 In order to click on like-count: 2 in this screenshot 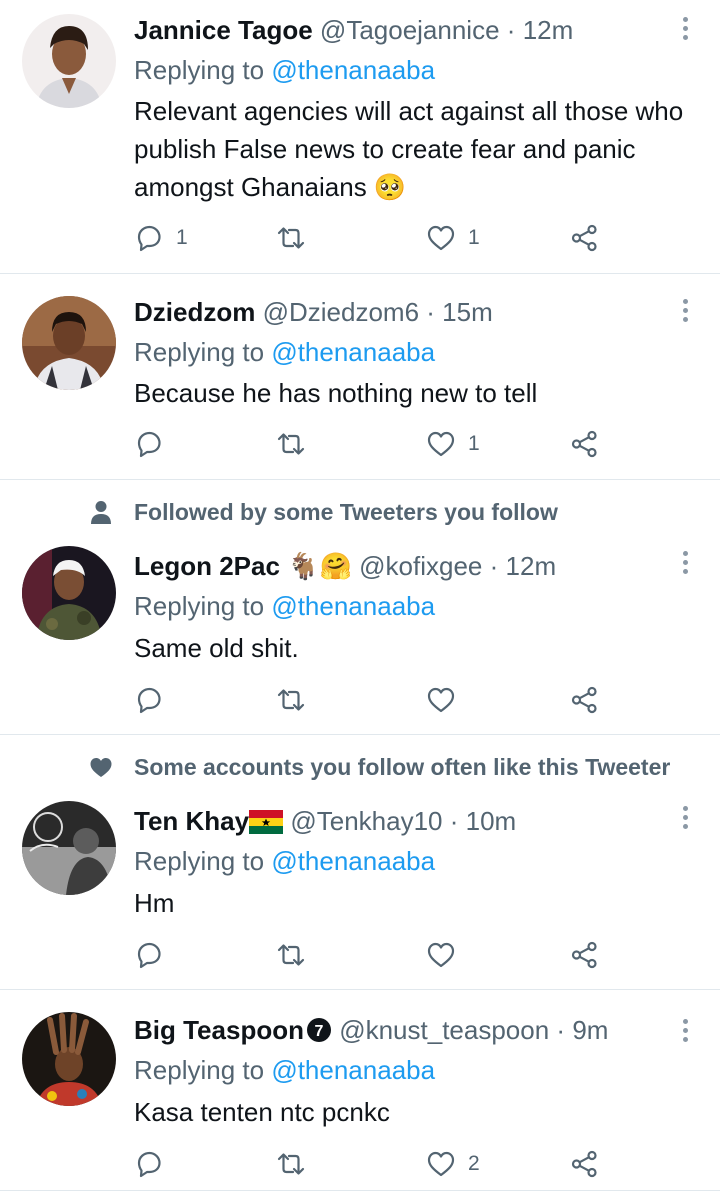, I will do `click(474, 1163)`.